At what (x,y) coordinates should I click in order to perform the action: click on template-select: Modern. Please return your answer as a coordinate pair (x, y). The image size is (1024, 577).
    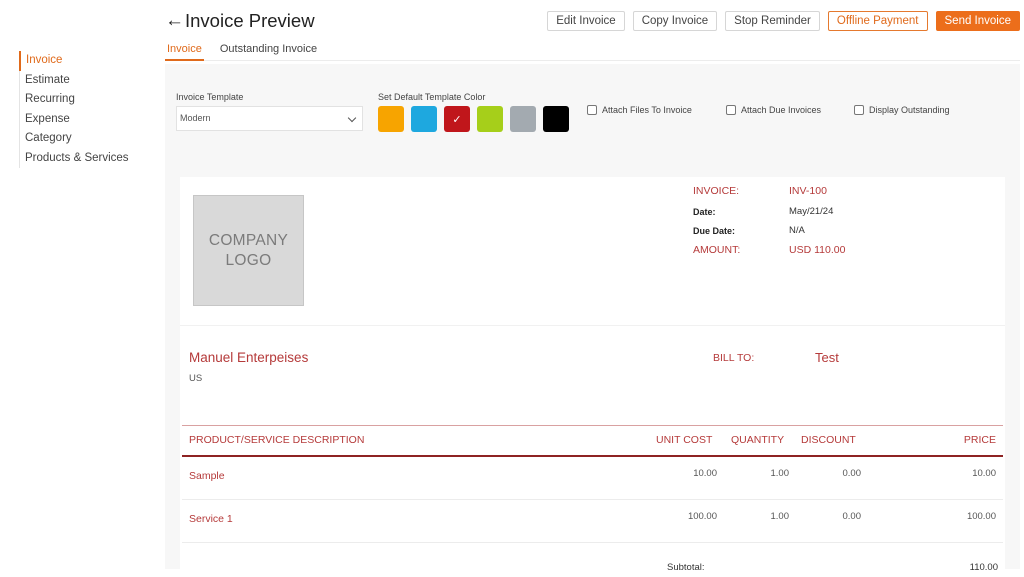
    Looking at the image, I should click on (269, 118).